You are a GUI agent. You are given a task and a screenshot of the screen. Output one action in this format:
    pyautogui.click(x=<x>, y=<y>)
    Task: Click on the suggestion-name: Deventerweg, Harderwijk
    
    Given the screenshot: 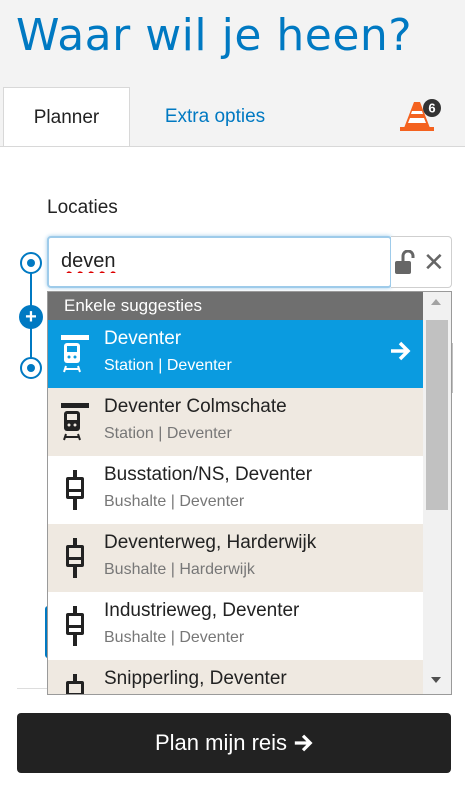 What is the action you would take?
    pyautogui.click(x=210, y=542)
    